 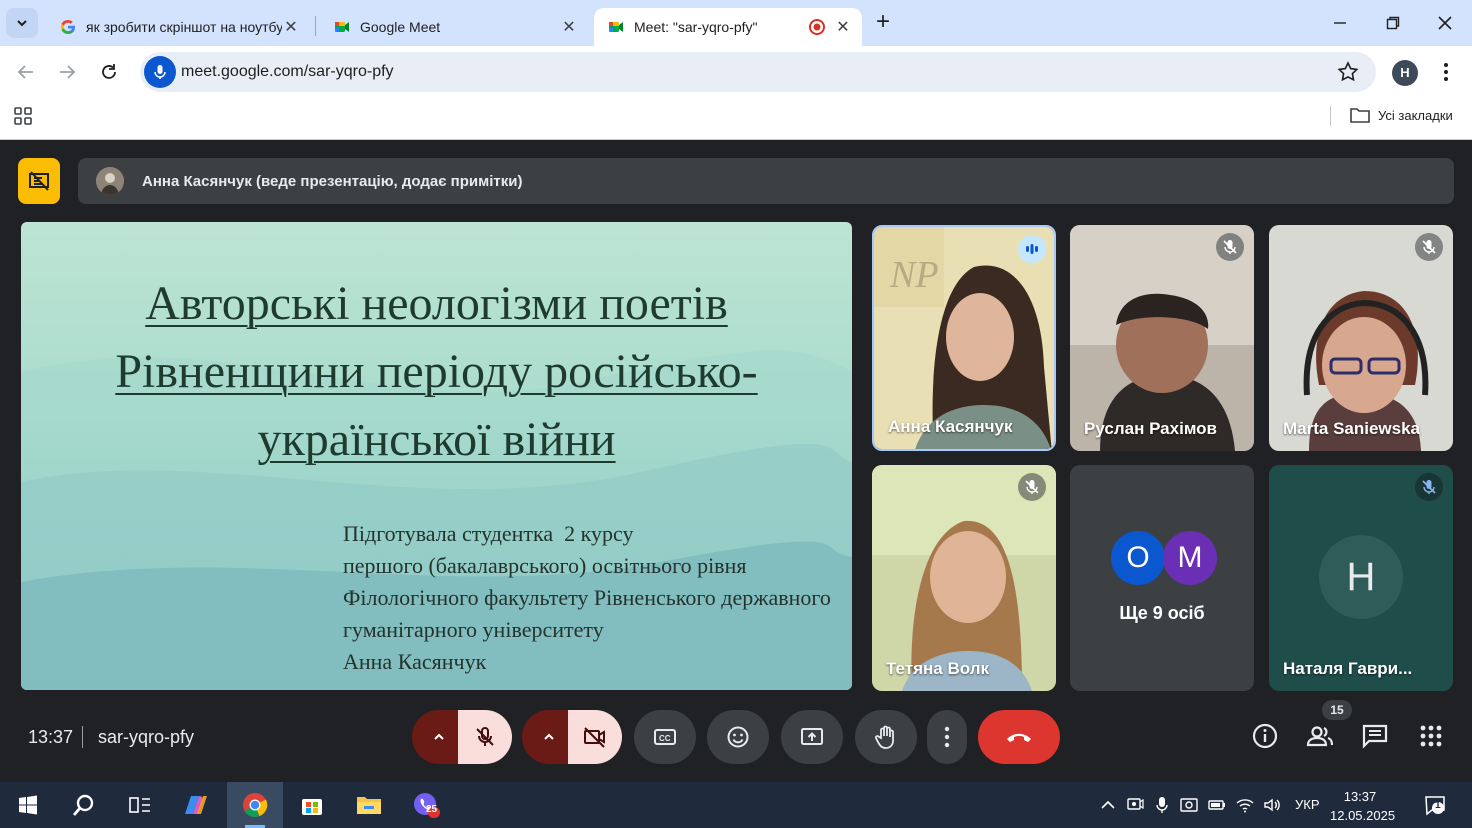 I want to click on recording-icon, so click(x=817, y=27).